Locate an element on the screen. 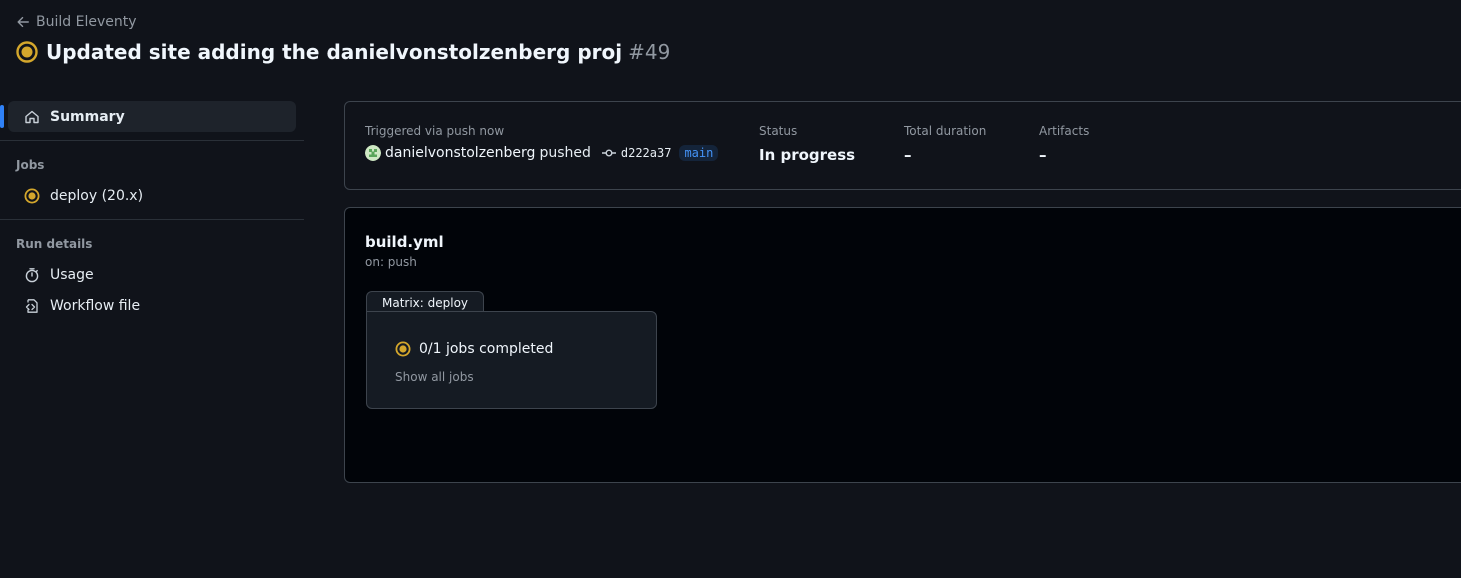 The width and height of the screenshot is (1461, 578). duration-column: Total duration – is located at coordinates (945, 144).